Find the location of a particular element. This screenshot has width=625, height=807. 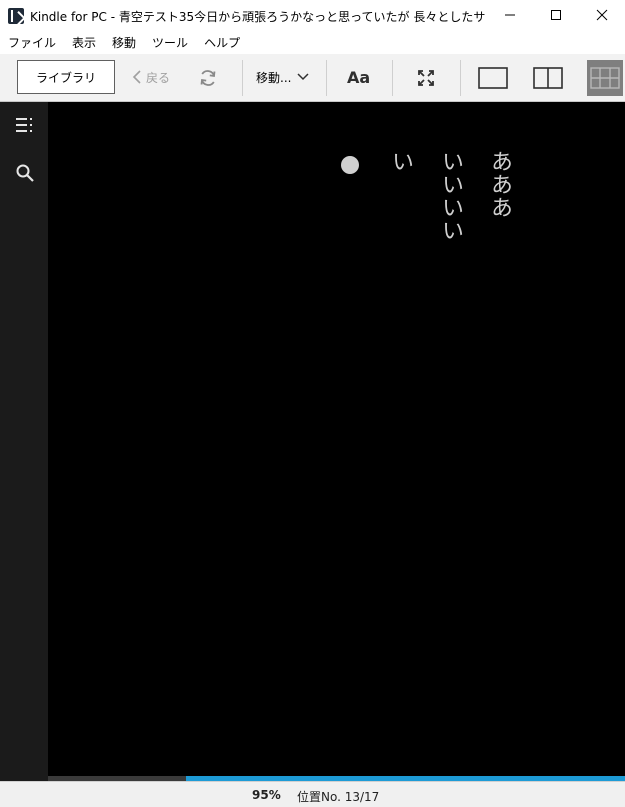

back-button: 戻る is located at coordinates (151, 77).